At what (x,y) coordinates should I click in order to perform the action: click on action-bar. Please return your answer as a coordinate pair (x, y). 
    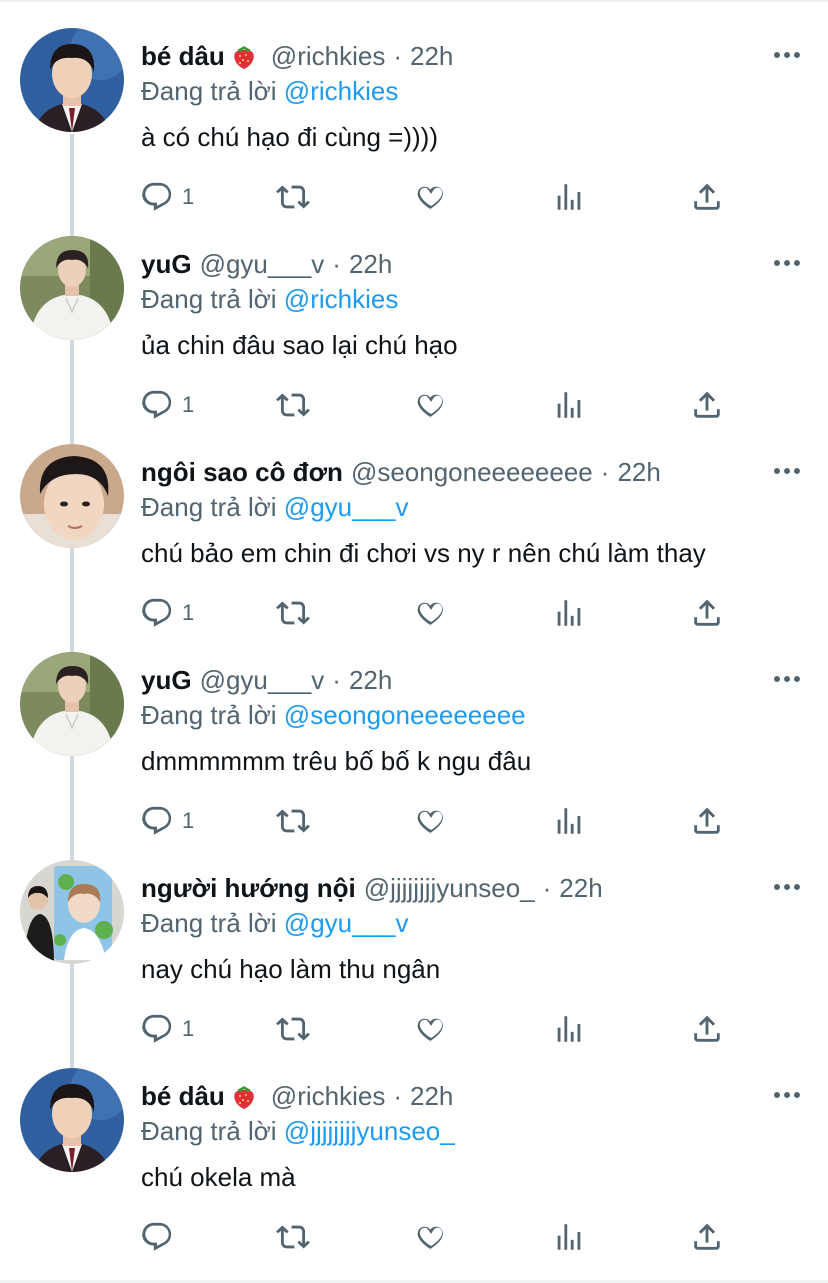
    Looking at the image, I should click on (414, 1240).